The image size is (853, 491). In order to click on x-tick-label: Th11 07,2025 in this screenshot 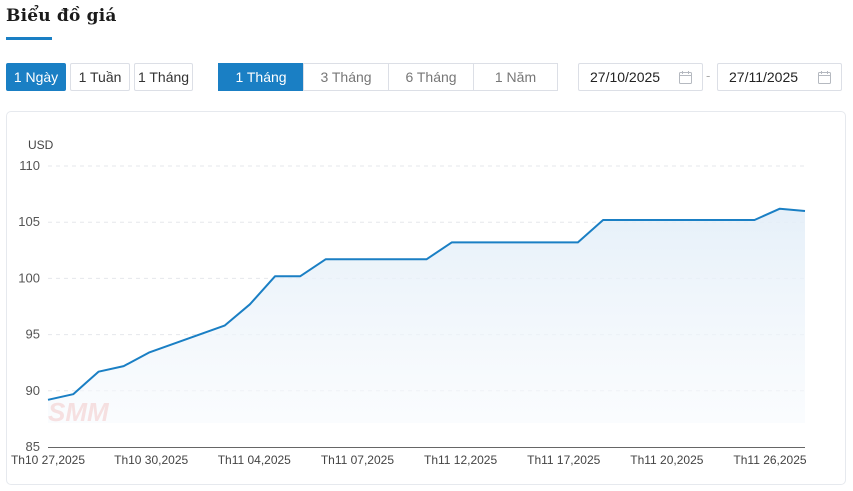, I will do `click(357, 460)`.